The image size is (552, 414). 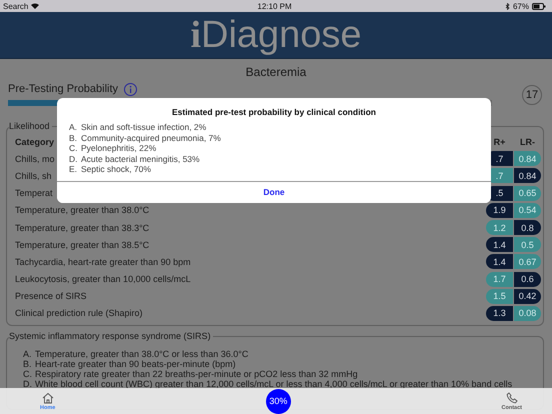 What do you see at coordinates (82, 227) in the screenshot?
I see `category-label: Temperature, greater than 38.3°C` at bounding box center [82, 227].